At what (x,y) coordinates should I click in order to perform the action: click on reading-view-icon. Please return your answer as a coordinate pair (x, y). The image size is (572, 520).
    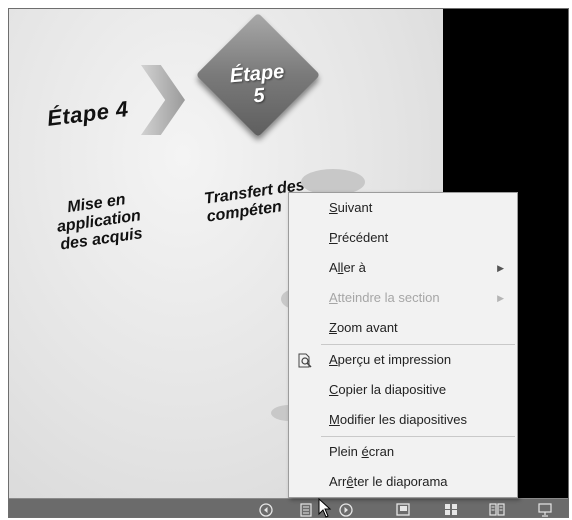
    Looking at the image, I should click on (497, 509).